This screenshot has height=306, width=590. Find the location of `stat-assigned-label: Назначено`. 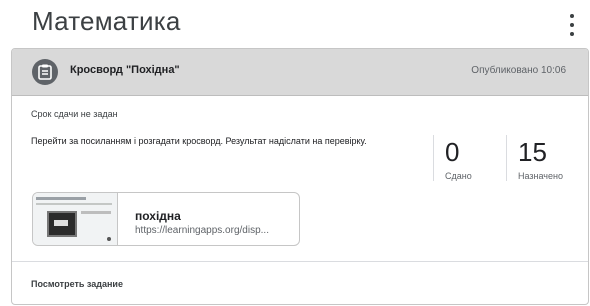

stat-assigned-label: Назначено is located at coordinates (540, 176).